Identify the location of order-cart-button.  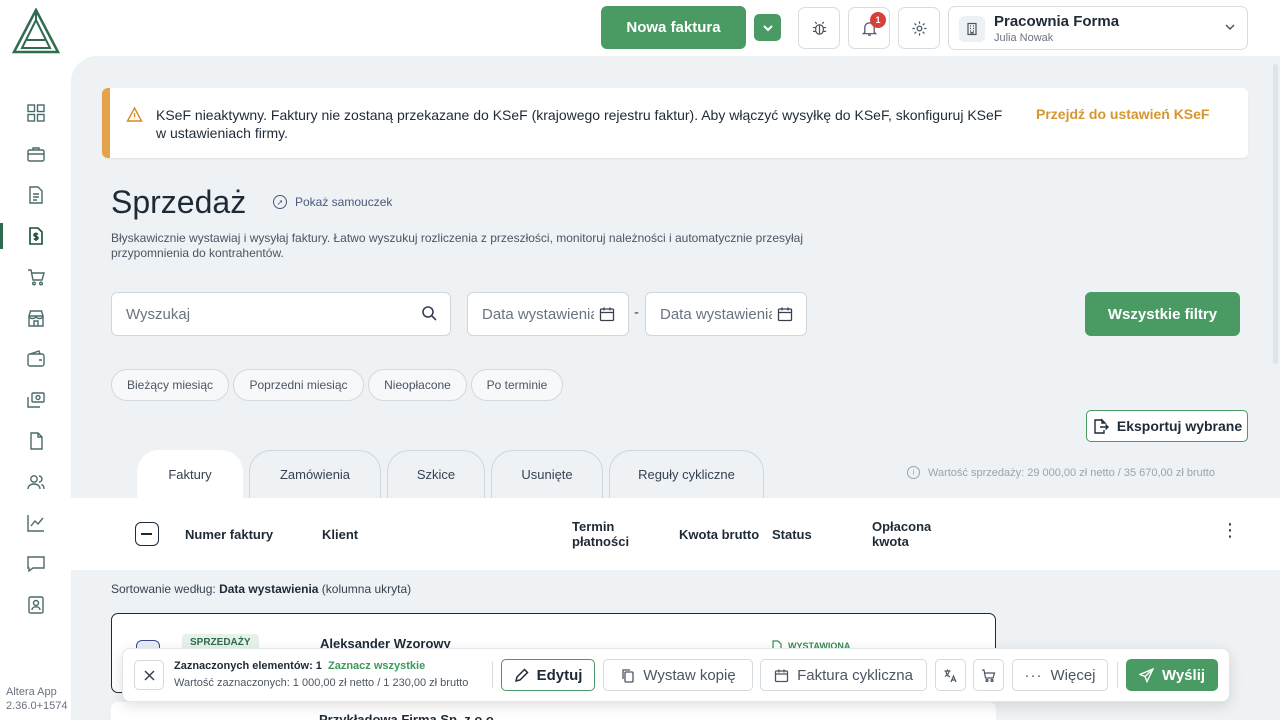
(988, 675).